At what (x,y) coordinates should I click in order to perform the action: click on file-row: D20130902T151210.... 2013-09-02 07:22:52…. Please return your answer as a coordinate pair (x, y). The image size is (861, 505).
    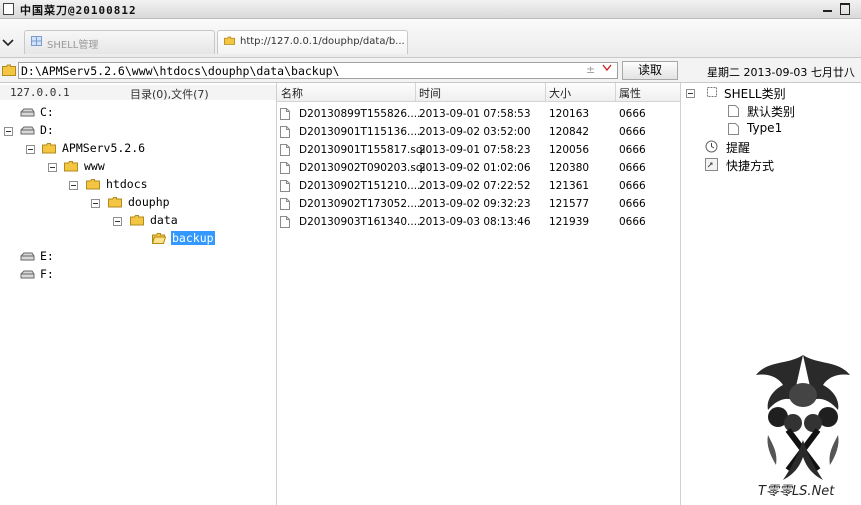
    Looking at the image, I should click on (478, 186).